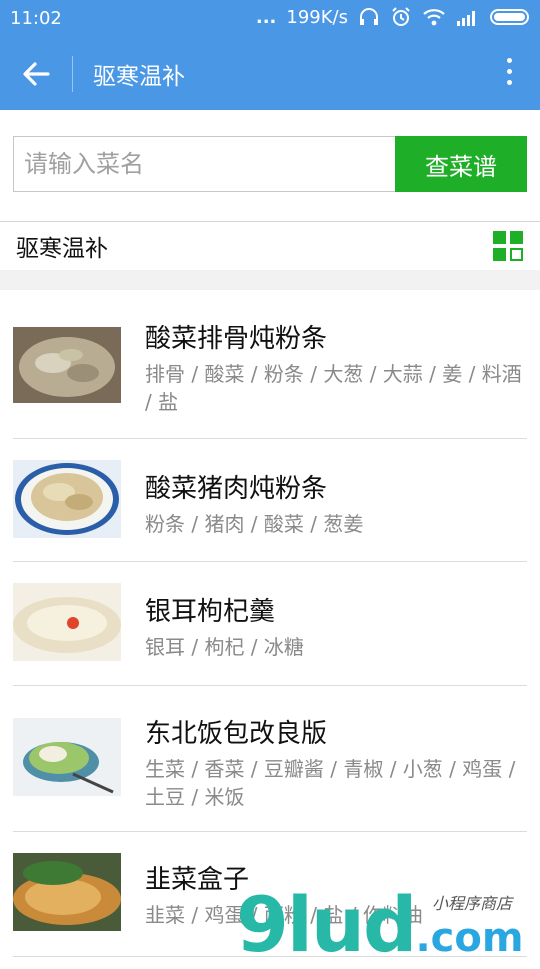 The width and height of the screenshot is (540, 969). What do you see at coordinates (401, 16) in the screenshot?
I see `alarm-icon` at bounding box center [401, 16].